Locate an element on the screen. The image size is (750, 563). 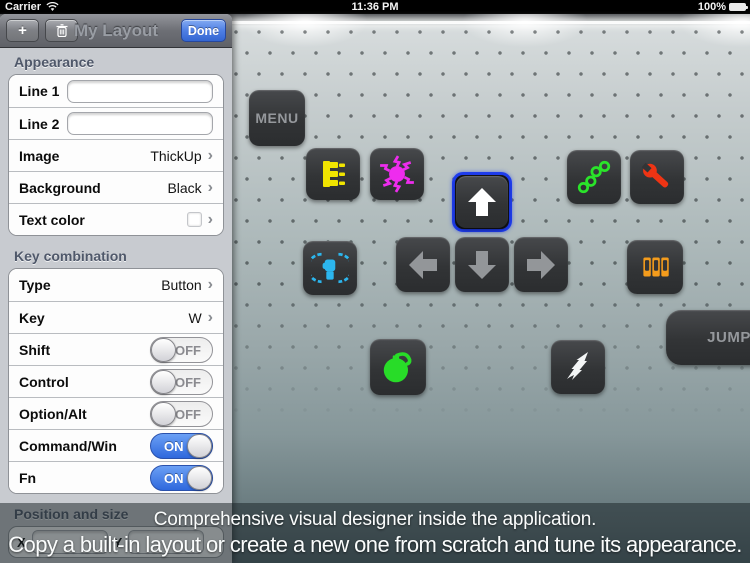
image-label: Image is located at coordinates (39, 155).